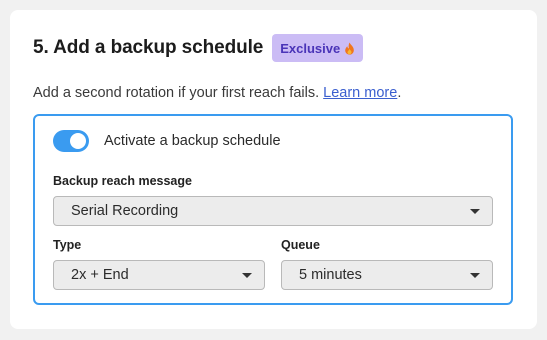 This screenshot has width=547, height=340. Describe the element at coordinates (148, 47) in the screenshot. I see `section-title: 5. Add a backup schedule` at that location.